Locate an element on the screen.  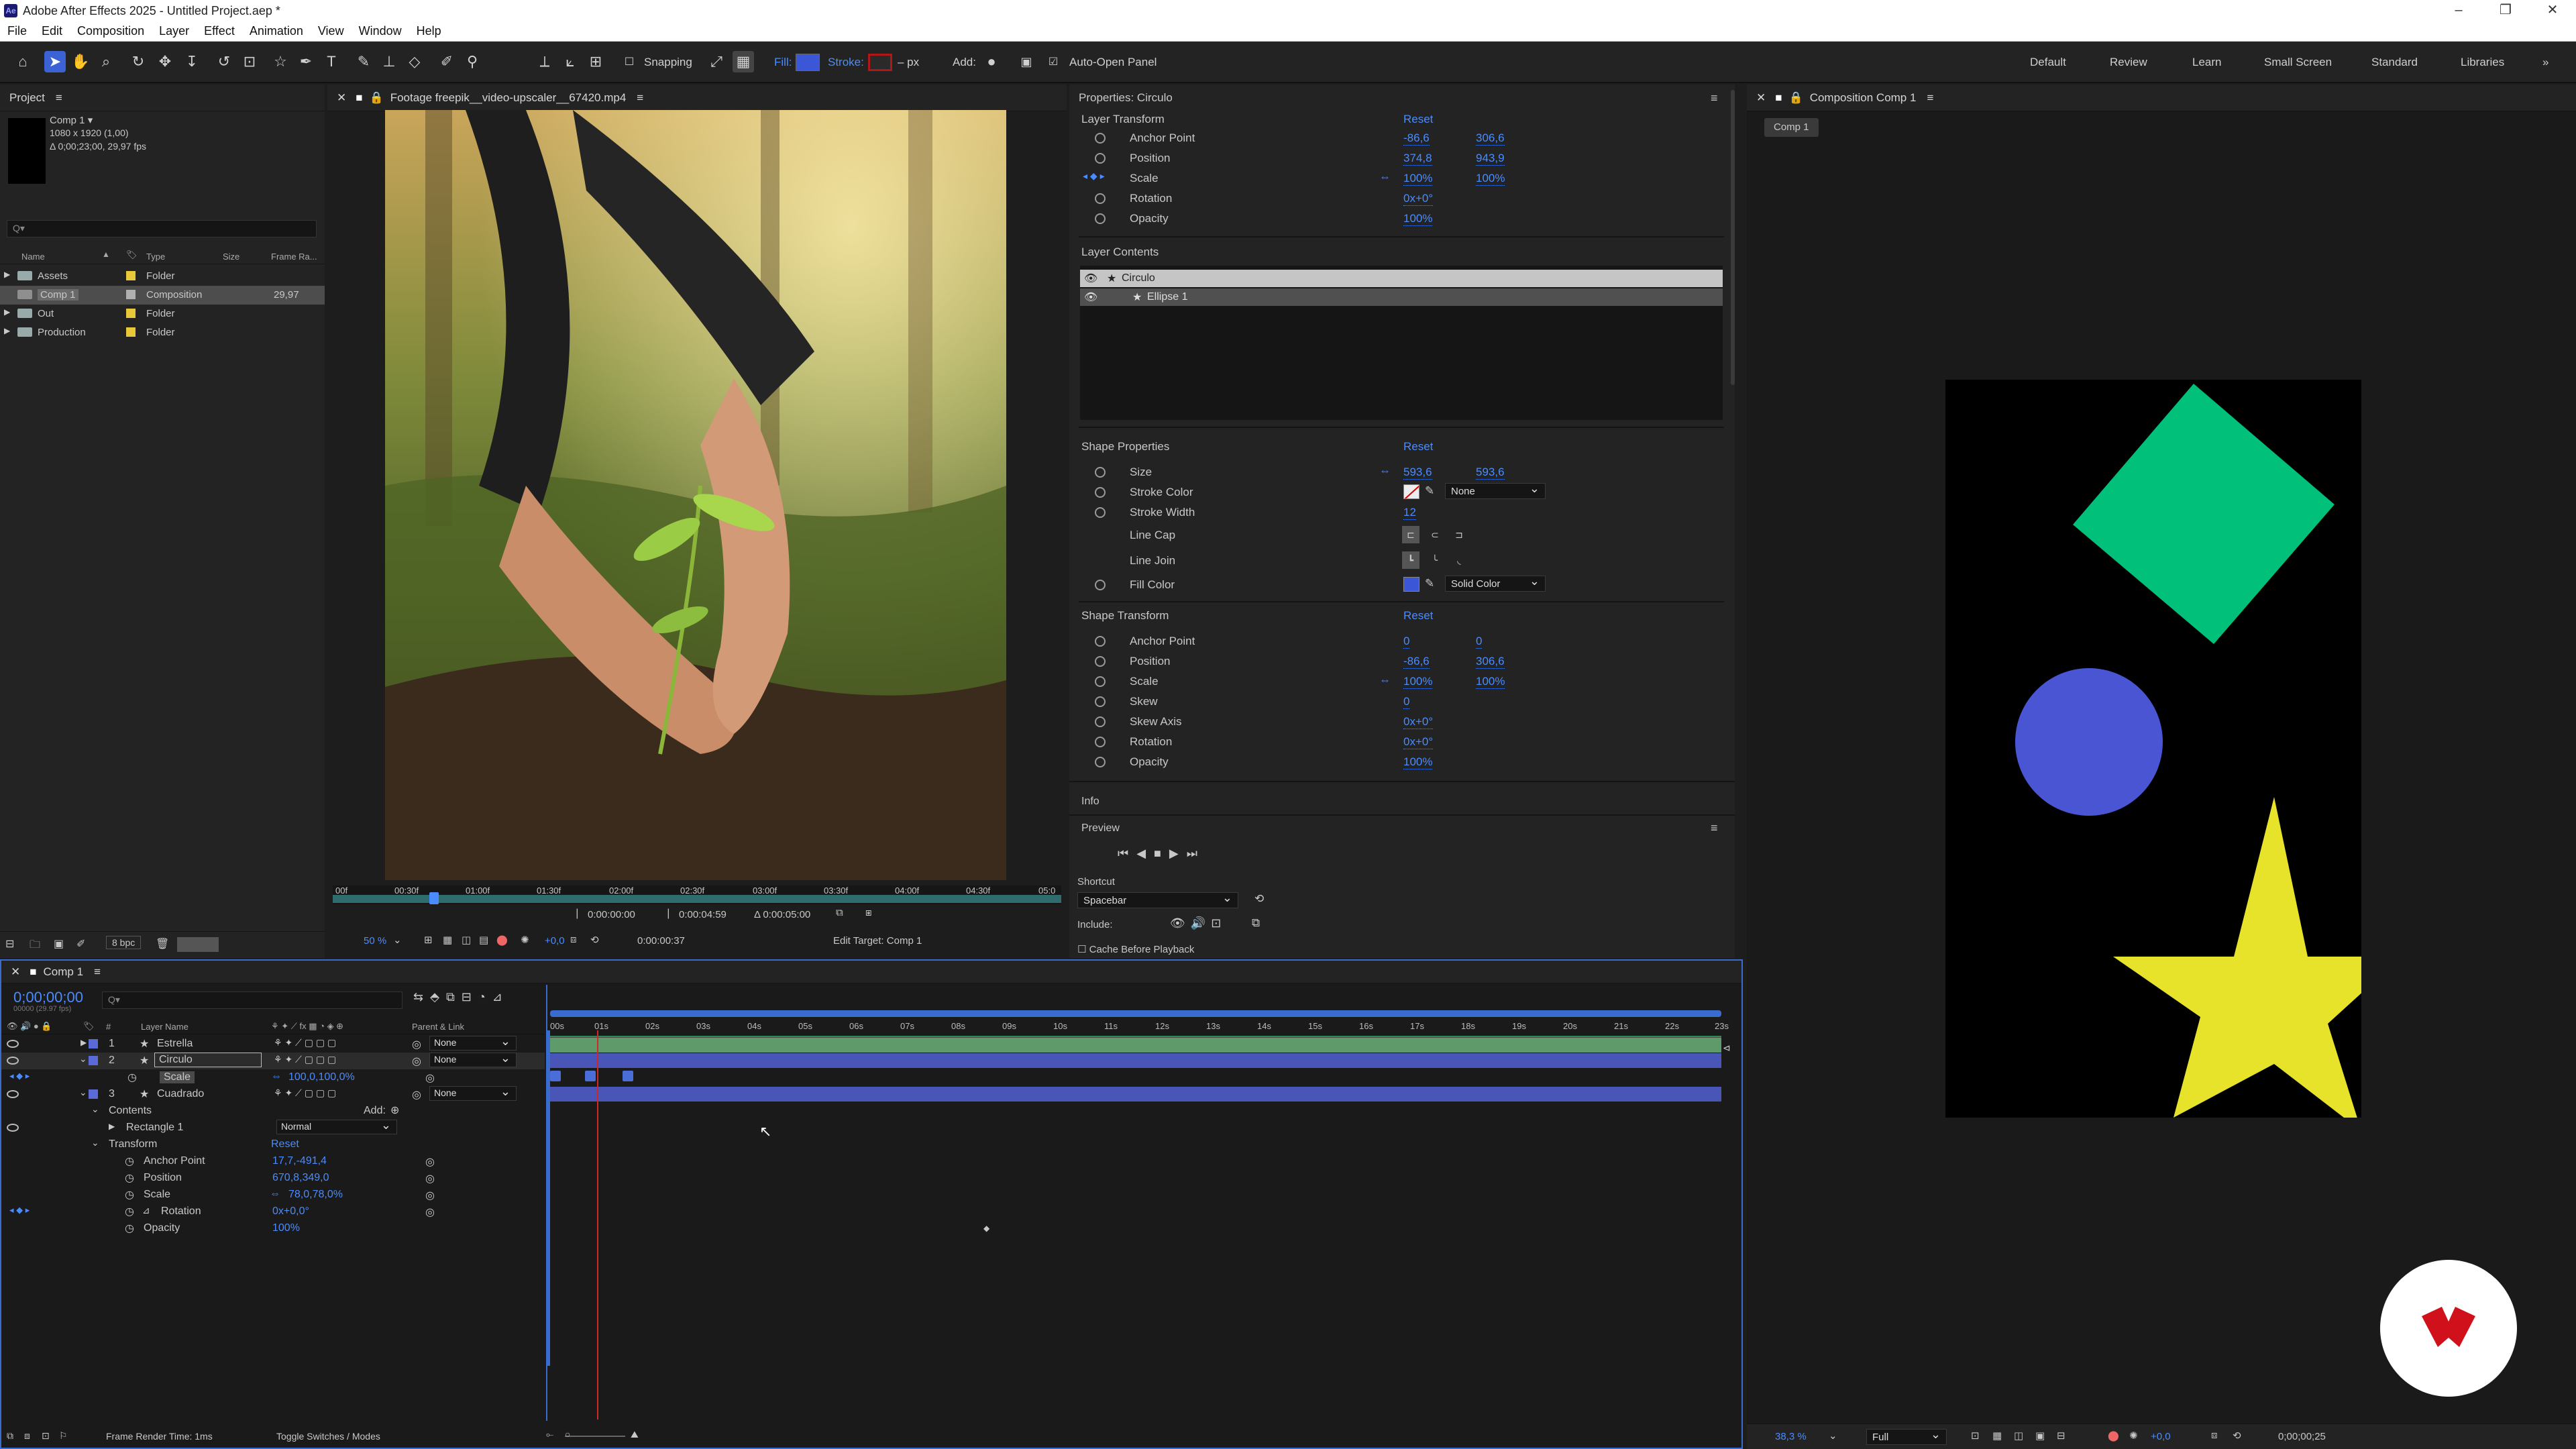
snap-options-icon: ⤢ is located at coordinates (716, 61).